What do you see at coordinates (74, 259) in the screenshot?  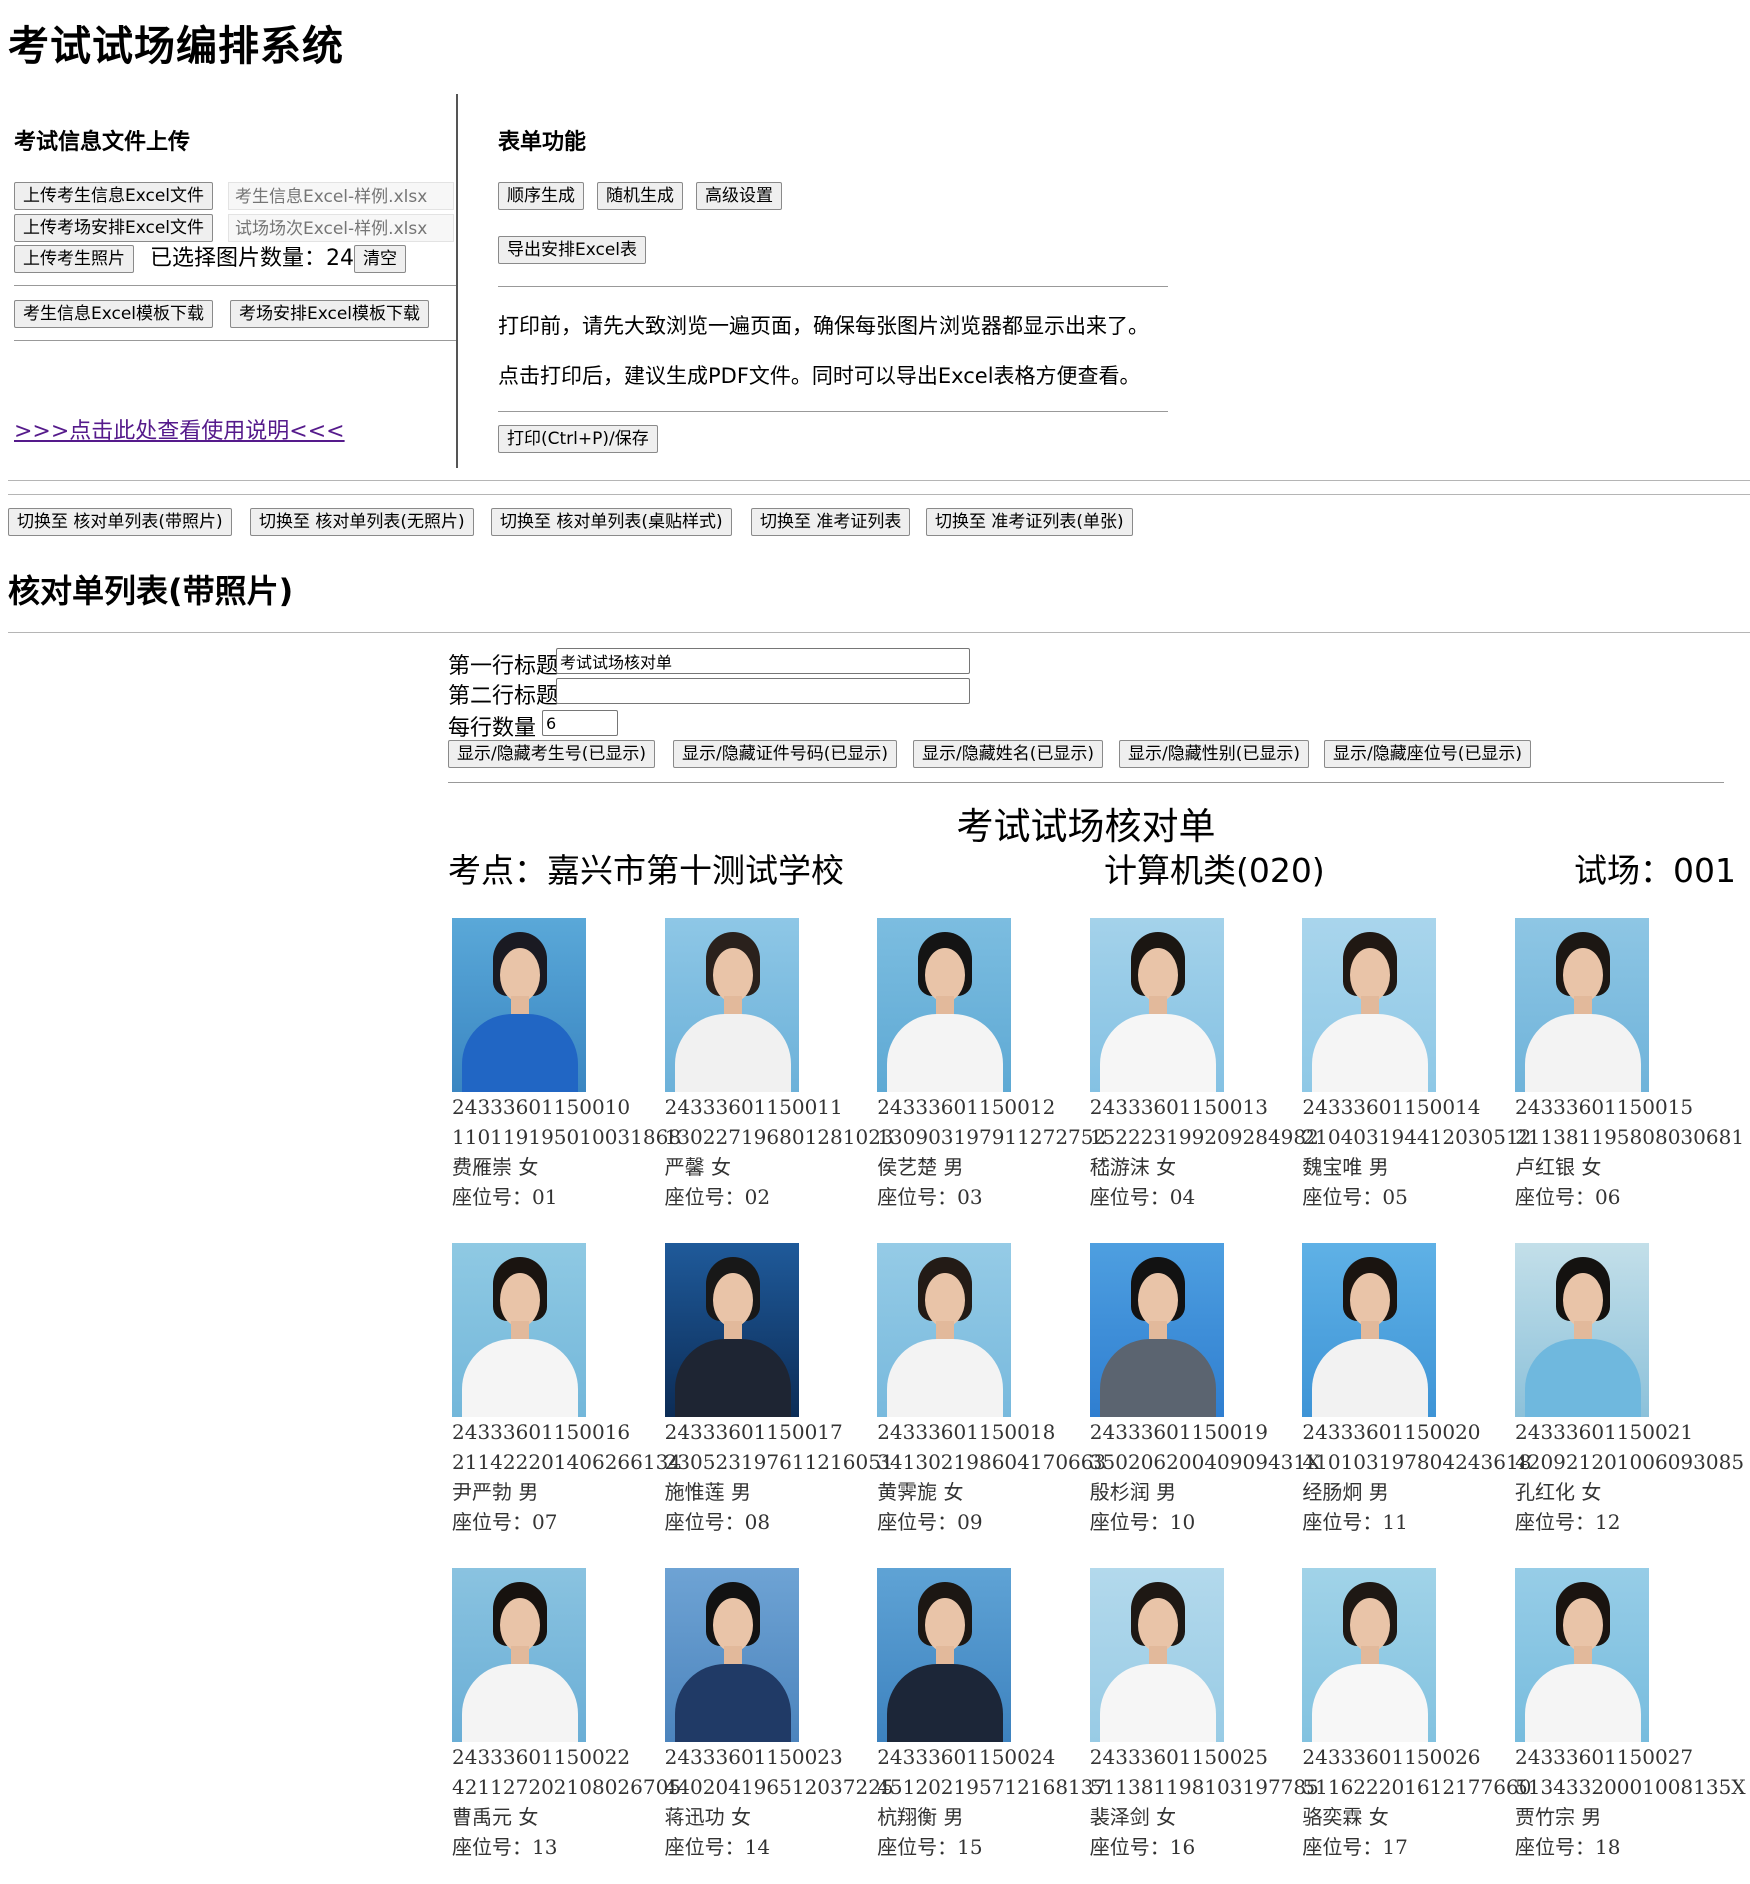 I see `upload-photo-button: 上传考生照片` at bounding box center [74, 259].